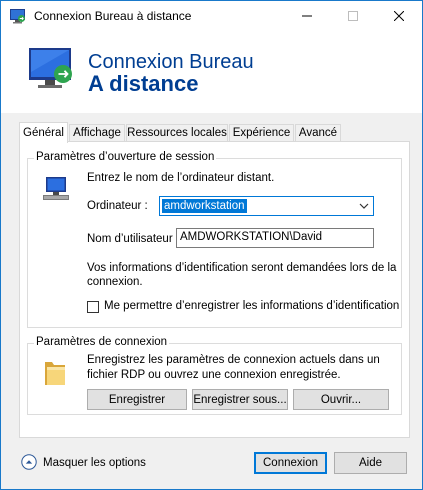 The width and height of the screenshot is (423, 490). I want to click on logon-settings-title: Paramètres d’ouverture de session, so click(125, 157).